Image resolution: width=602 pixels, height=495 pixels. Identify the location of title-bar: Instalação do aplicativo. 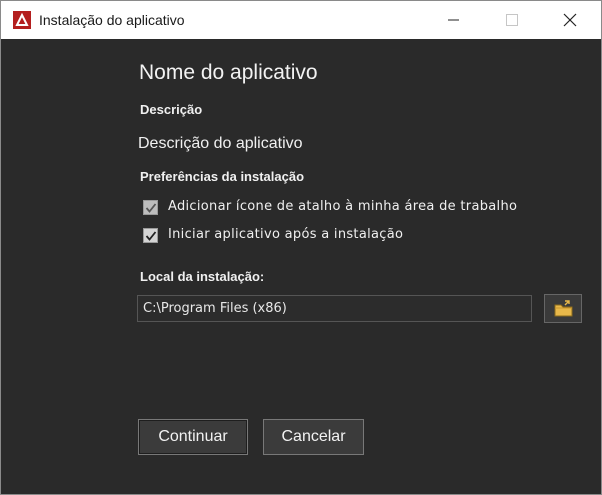
(301, 20).